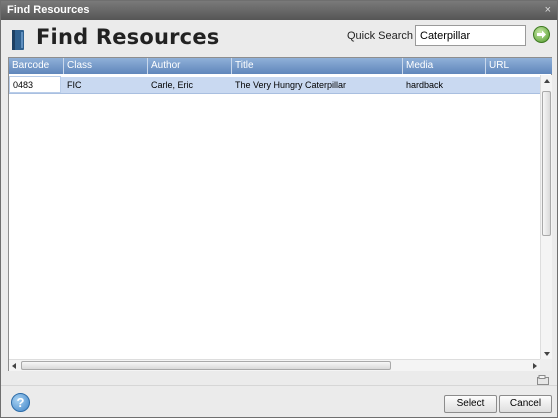 Image resolution: width=558 pixels, height=418 pixels. I want to click on cell-url, so click(513, 85).